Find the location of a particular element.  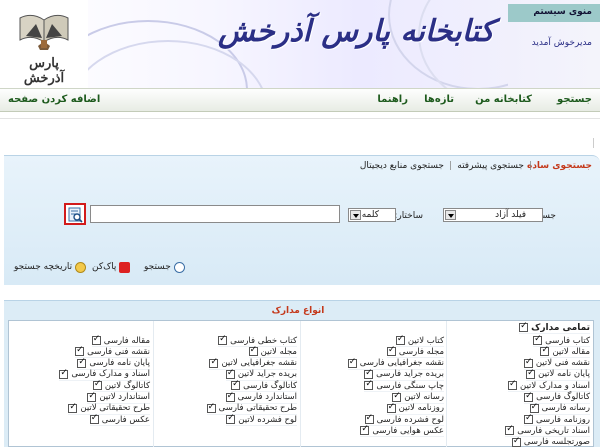

document-type-checkbox-item: چاپ سنگی فارسی is located at coordinates (404, 386).